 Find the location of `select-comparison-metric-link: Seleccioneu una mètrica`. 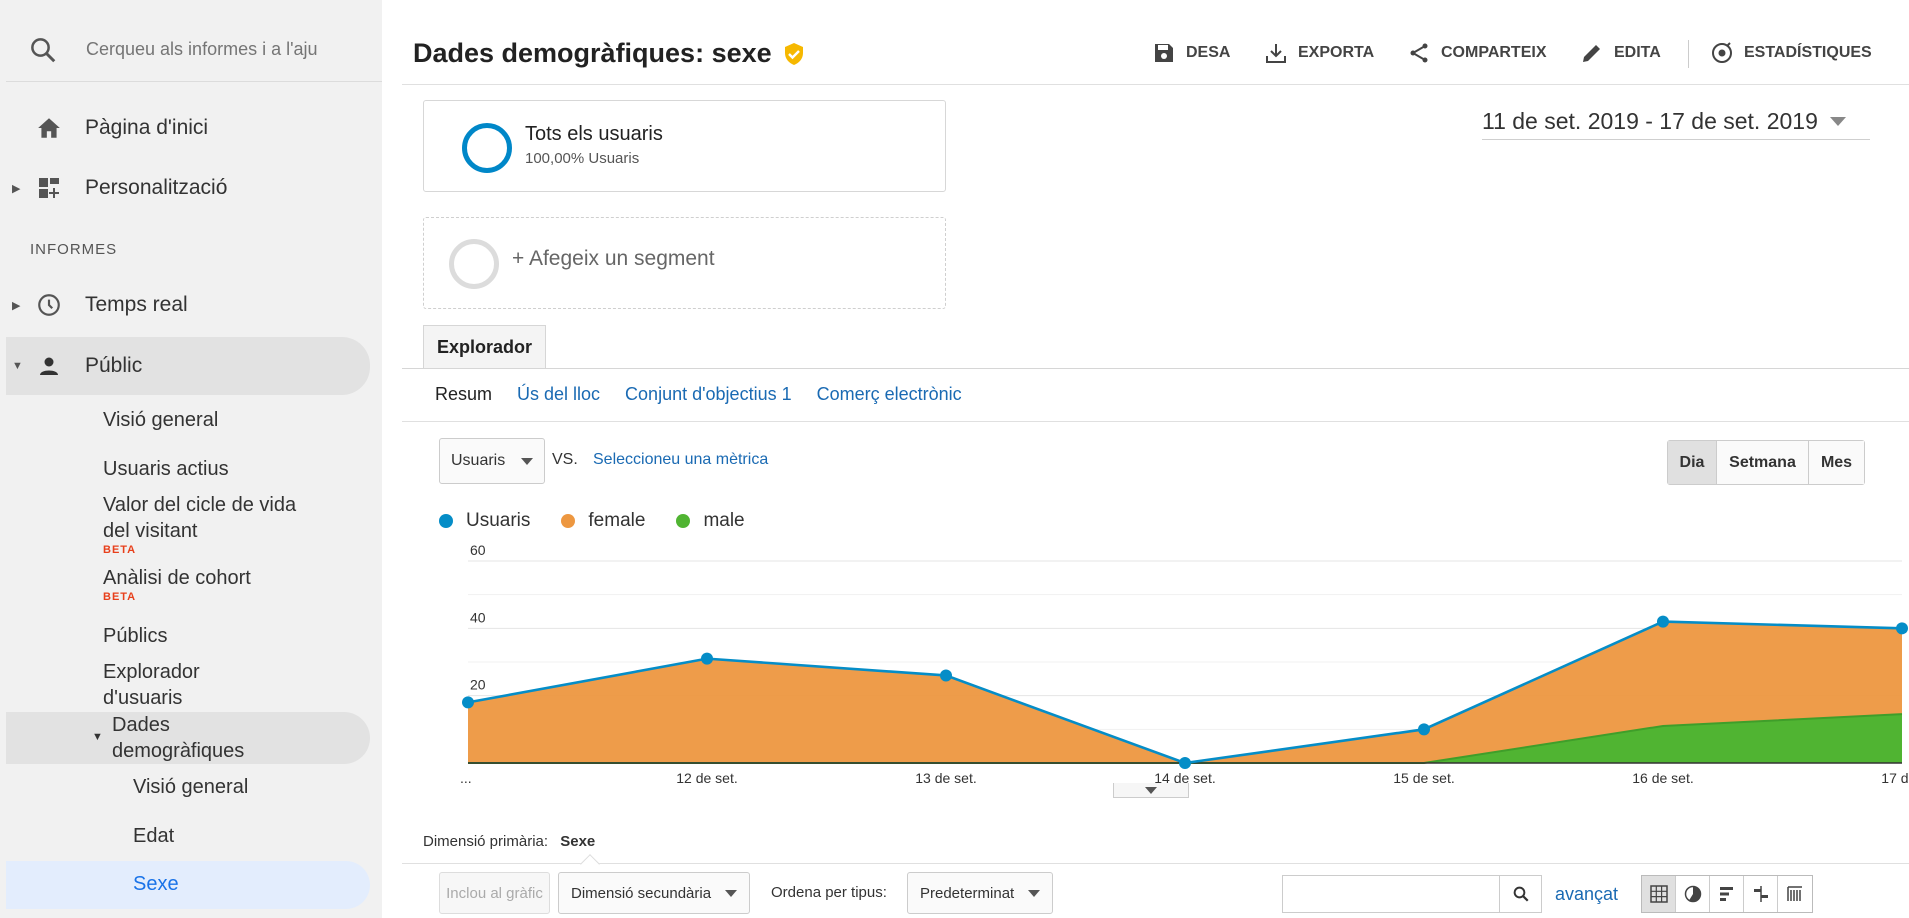

select-comparison-metric-link: Seleccioneu una mètrica is located at coordinates (680, 460).